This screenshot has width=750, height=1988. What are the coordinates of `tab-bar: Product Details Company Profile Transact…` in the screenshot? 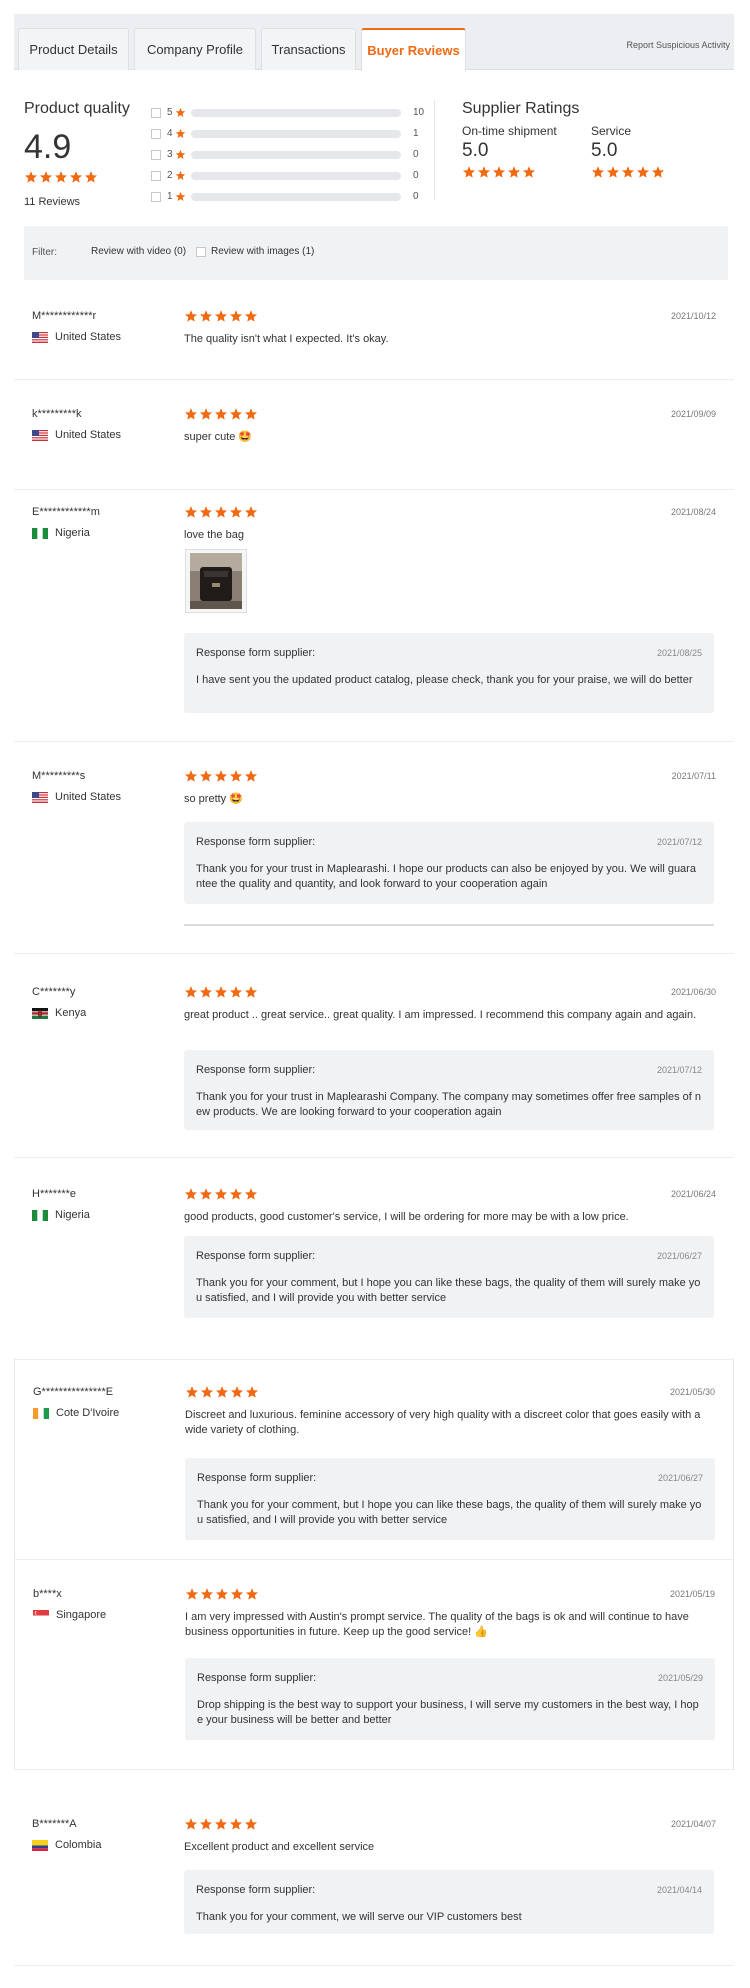 It's located at (374, 42).